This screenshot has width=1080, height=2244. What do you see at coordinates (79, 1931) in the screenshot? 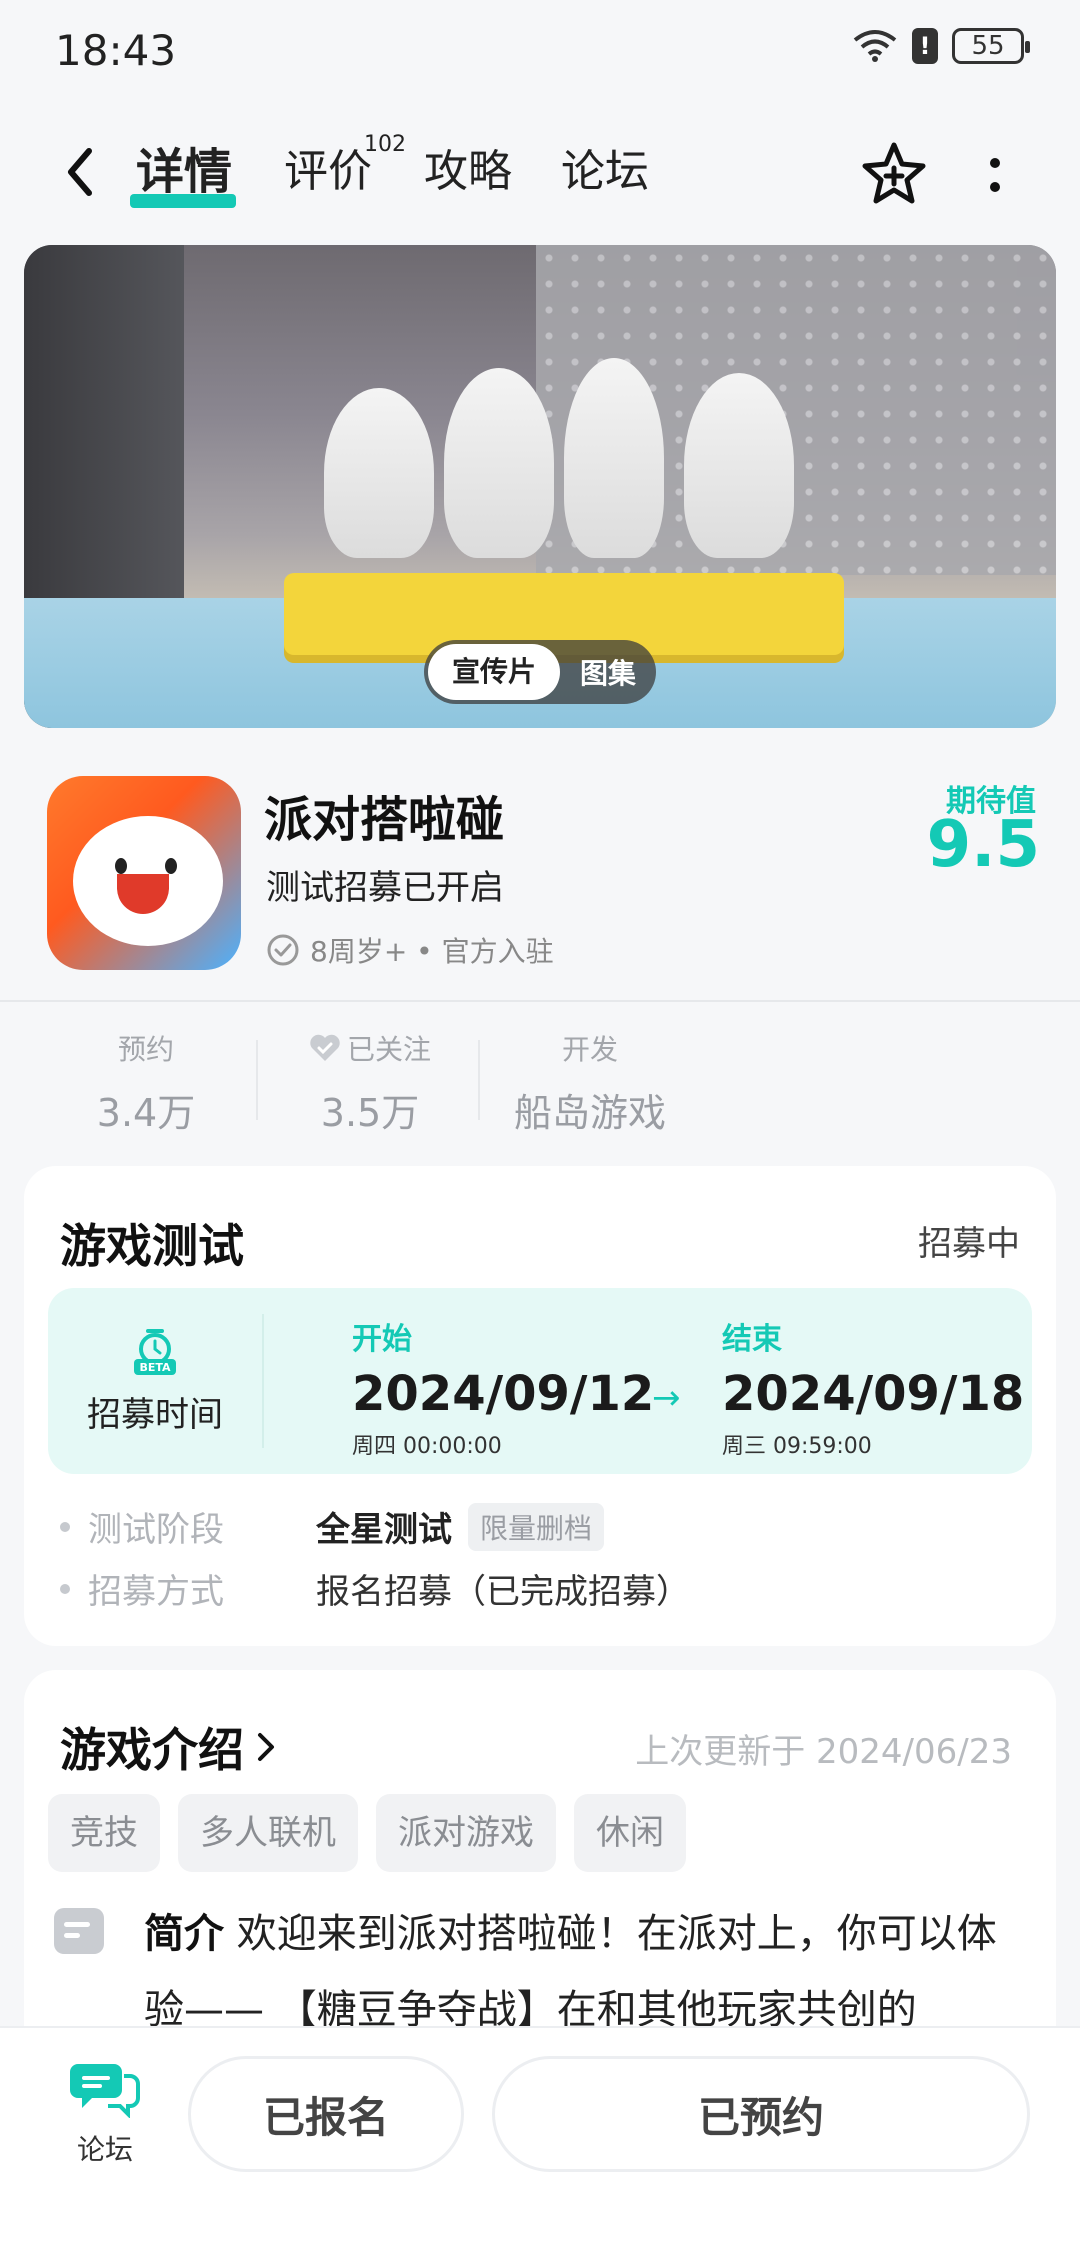
I see `summary-icon` at bounding box center [79, 1931].